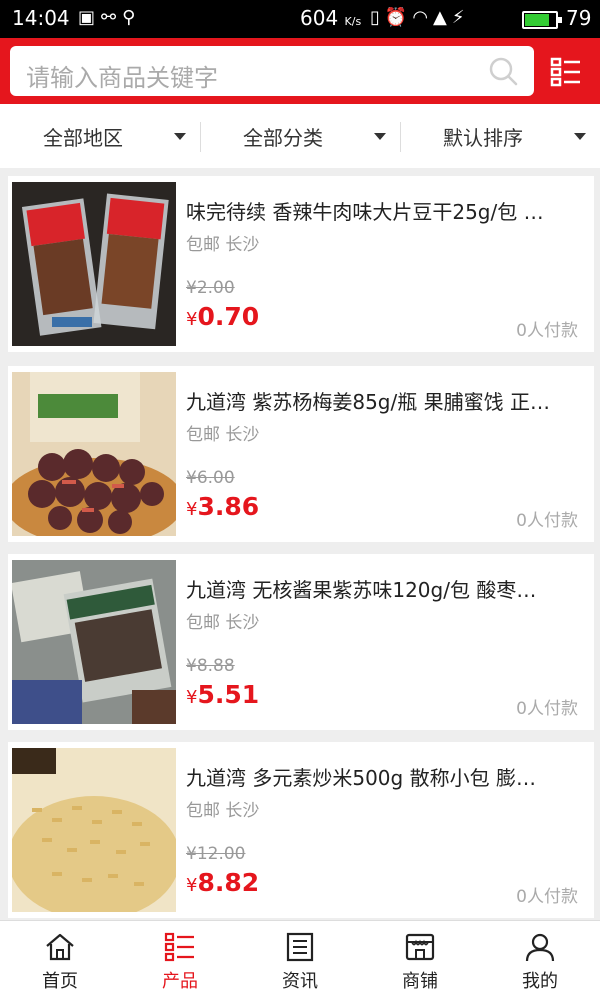 The height and width of the screenshot is (1000, 600). Describe the element at coordinates (283, 137) in the screenshot. I see `filter-category-label: 全部分类` at that location.